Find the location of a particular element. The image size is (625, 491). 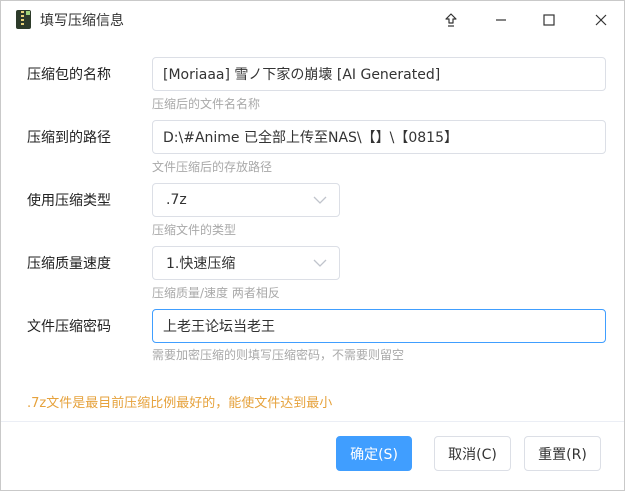

compression-type-label: 使用压缩类型 is located at coordinates (69, 201).